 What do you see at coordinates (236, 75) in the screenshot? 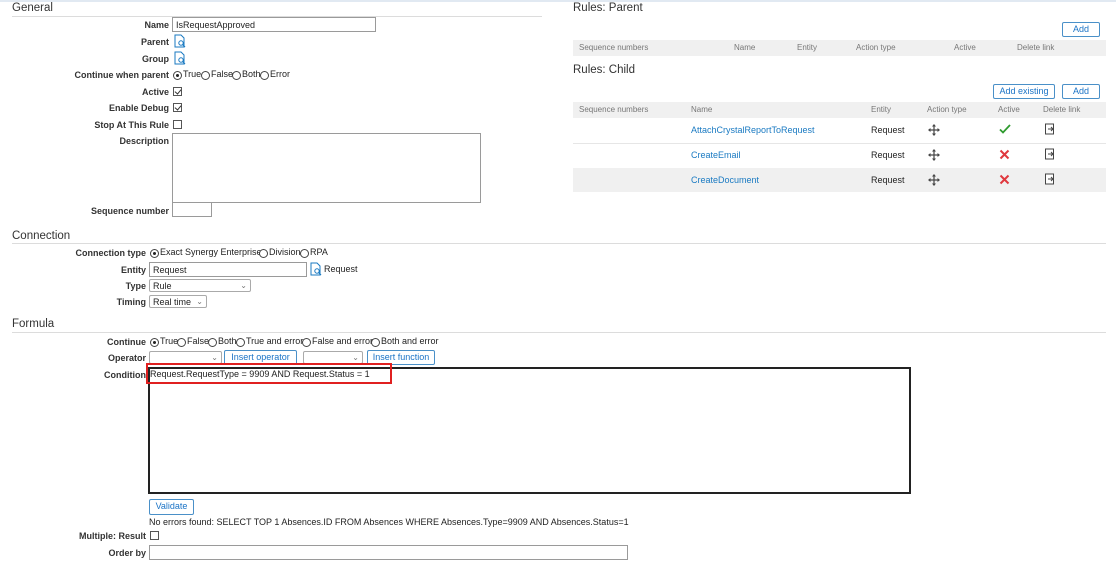
I see `continue-both-radio` at bounding box center [236, 75].